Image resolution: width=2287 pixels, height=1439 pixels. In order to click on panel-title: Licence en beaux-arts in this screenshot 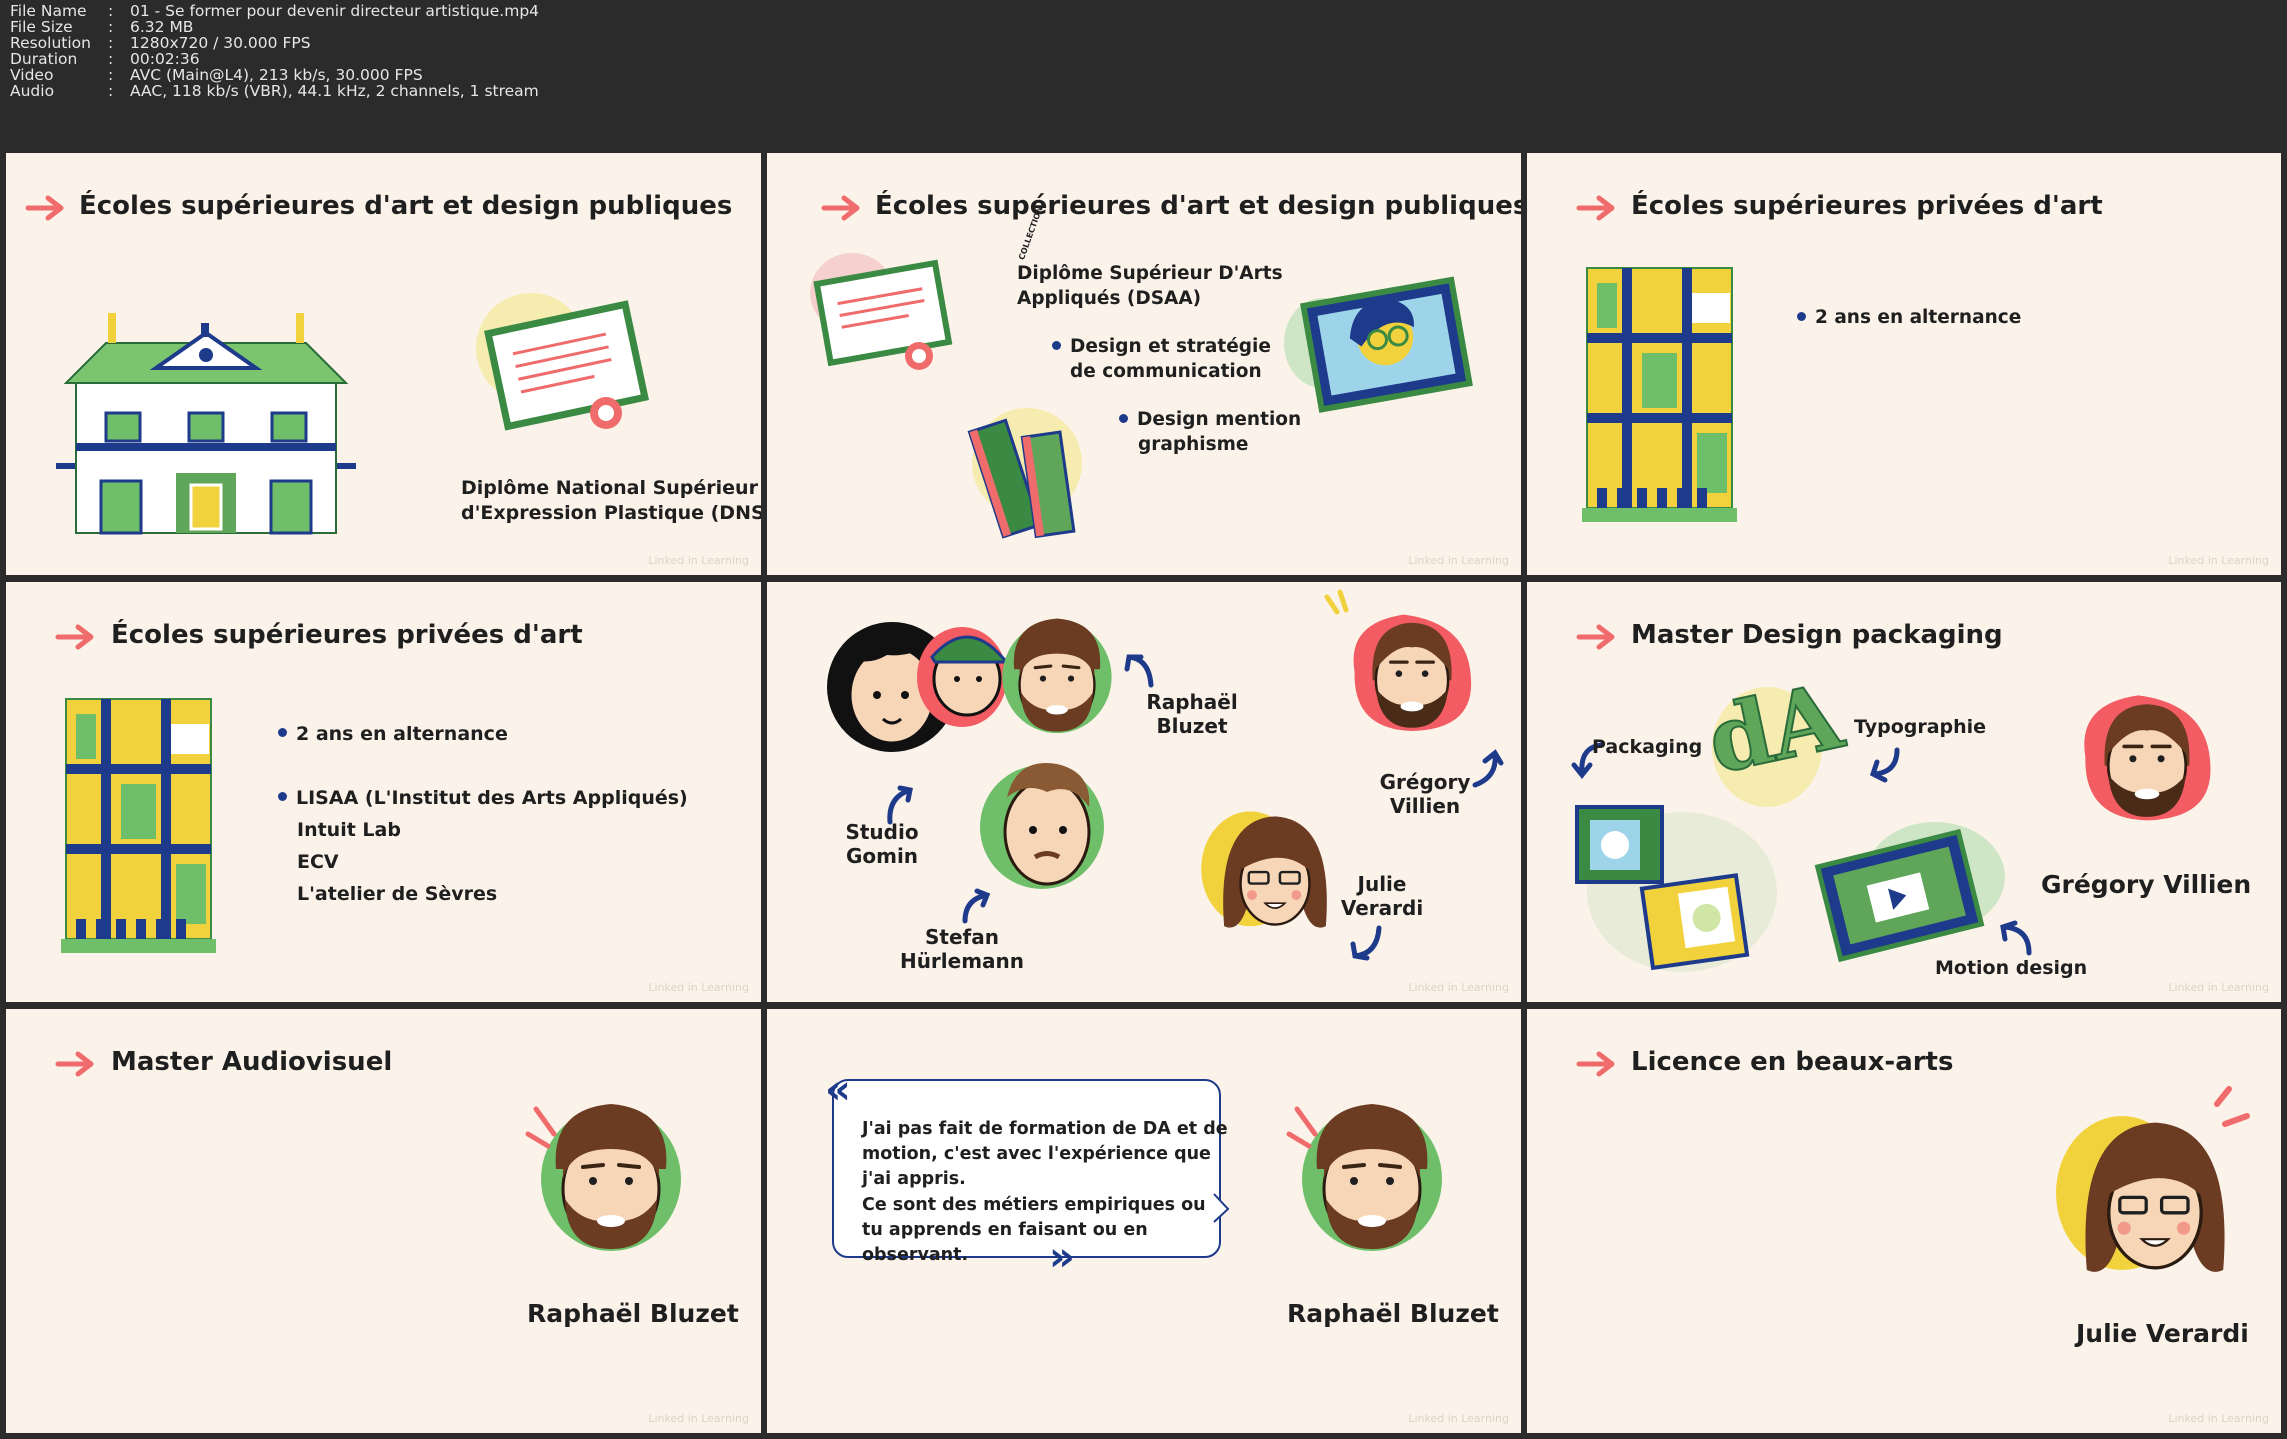, I will do `click(1792, 1062)`.